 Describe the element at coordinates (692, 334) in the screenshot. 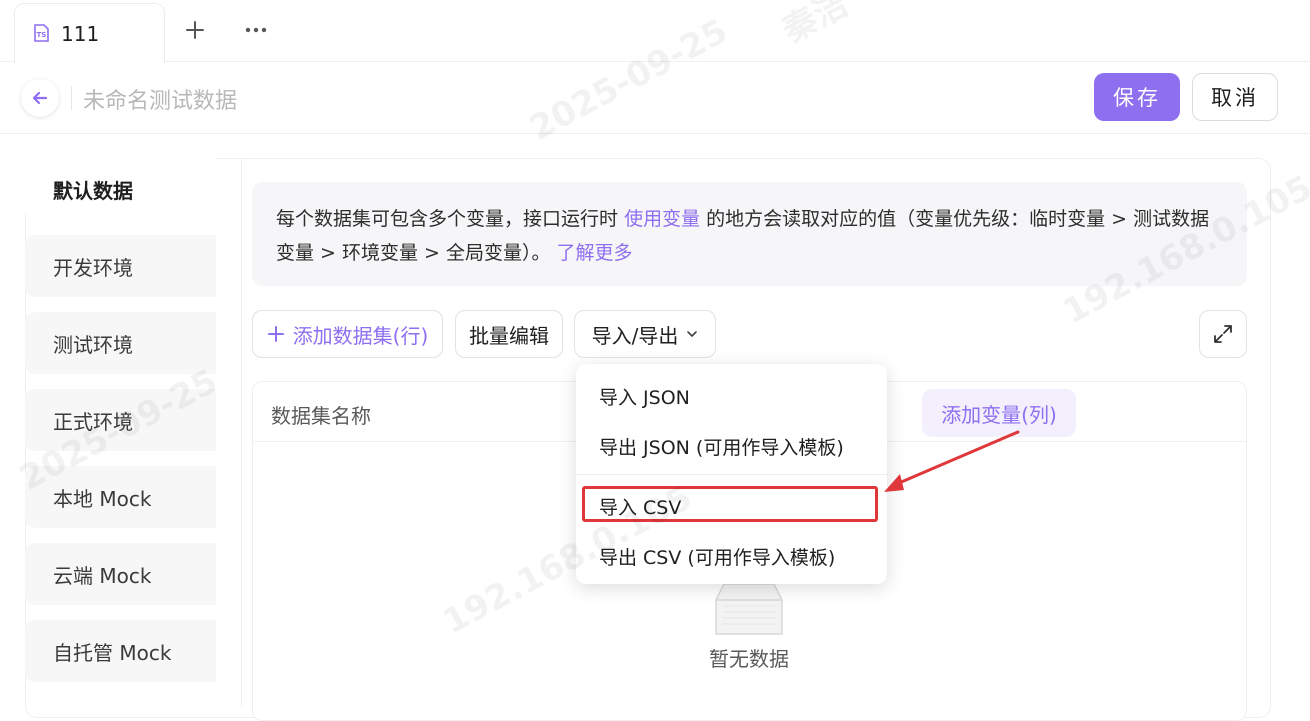

I see `chevron-down-icon` at that location.